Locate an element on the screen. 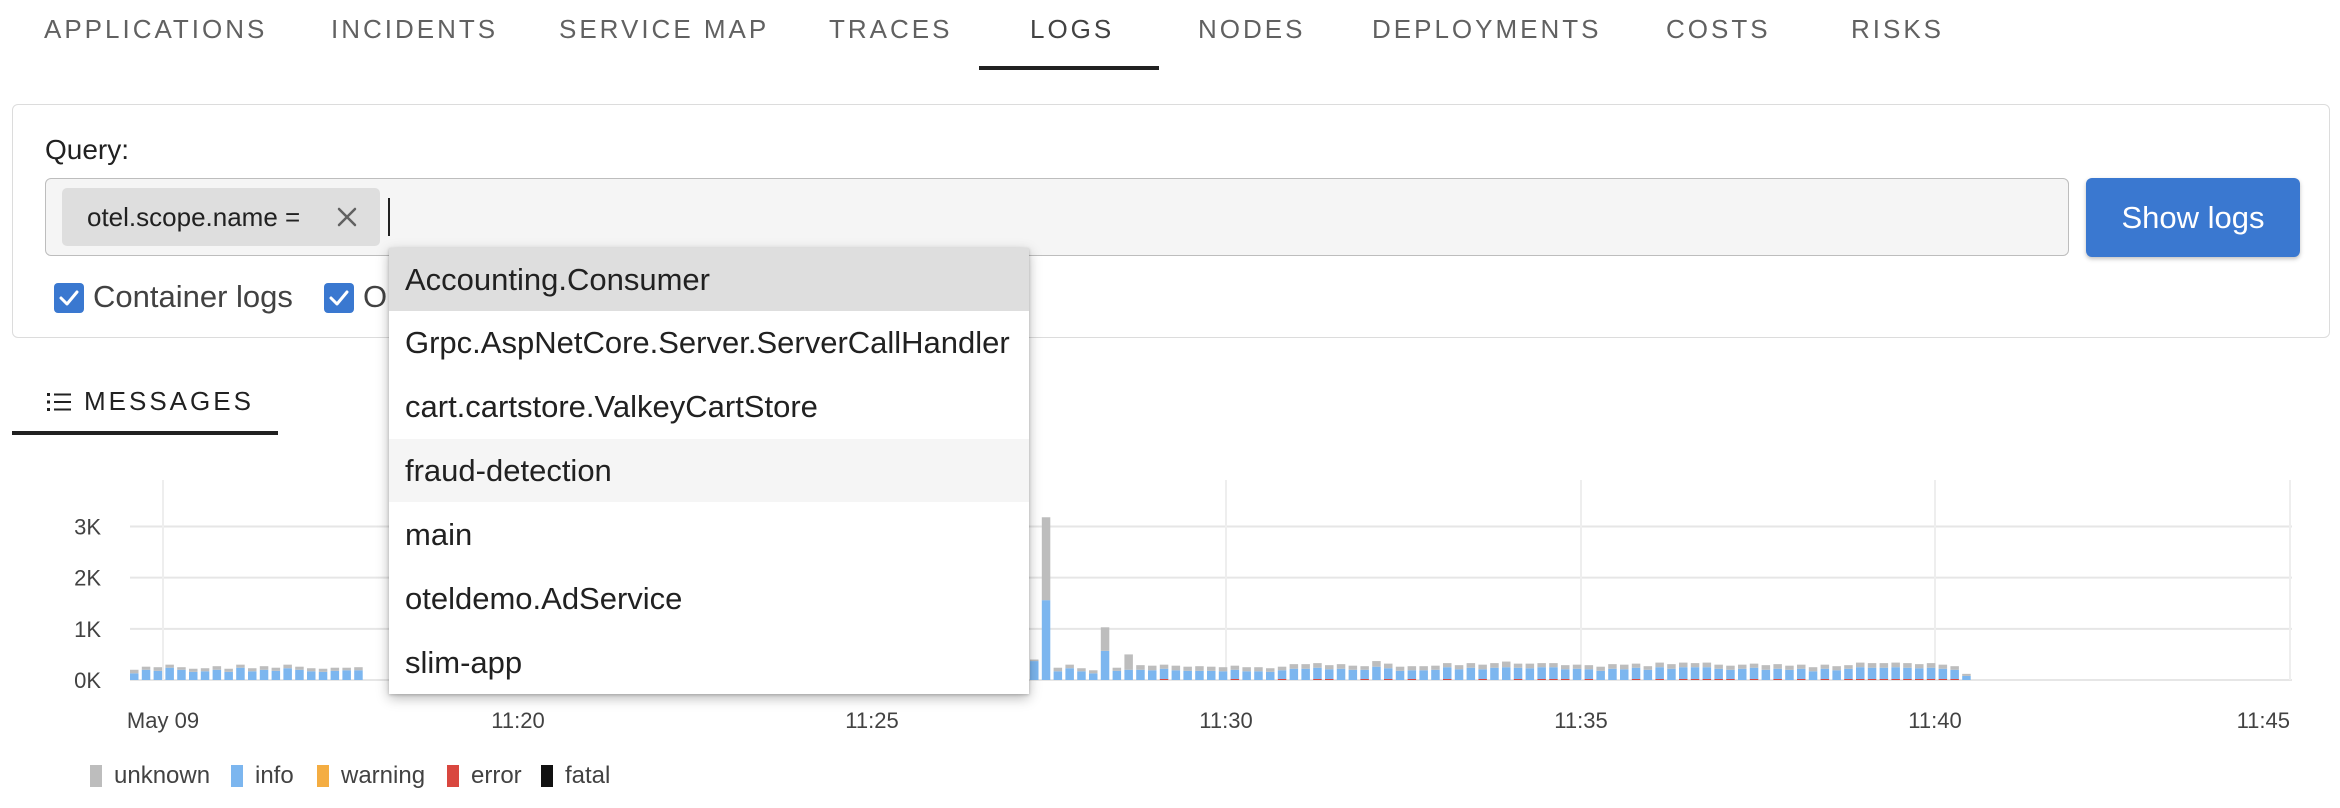  tab-logs: LOGS is located at coordinates (1072, 29).